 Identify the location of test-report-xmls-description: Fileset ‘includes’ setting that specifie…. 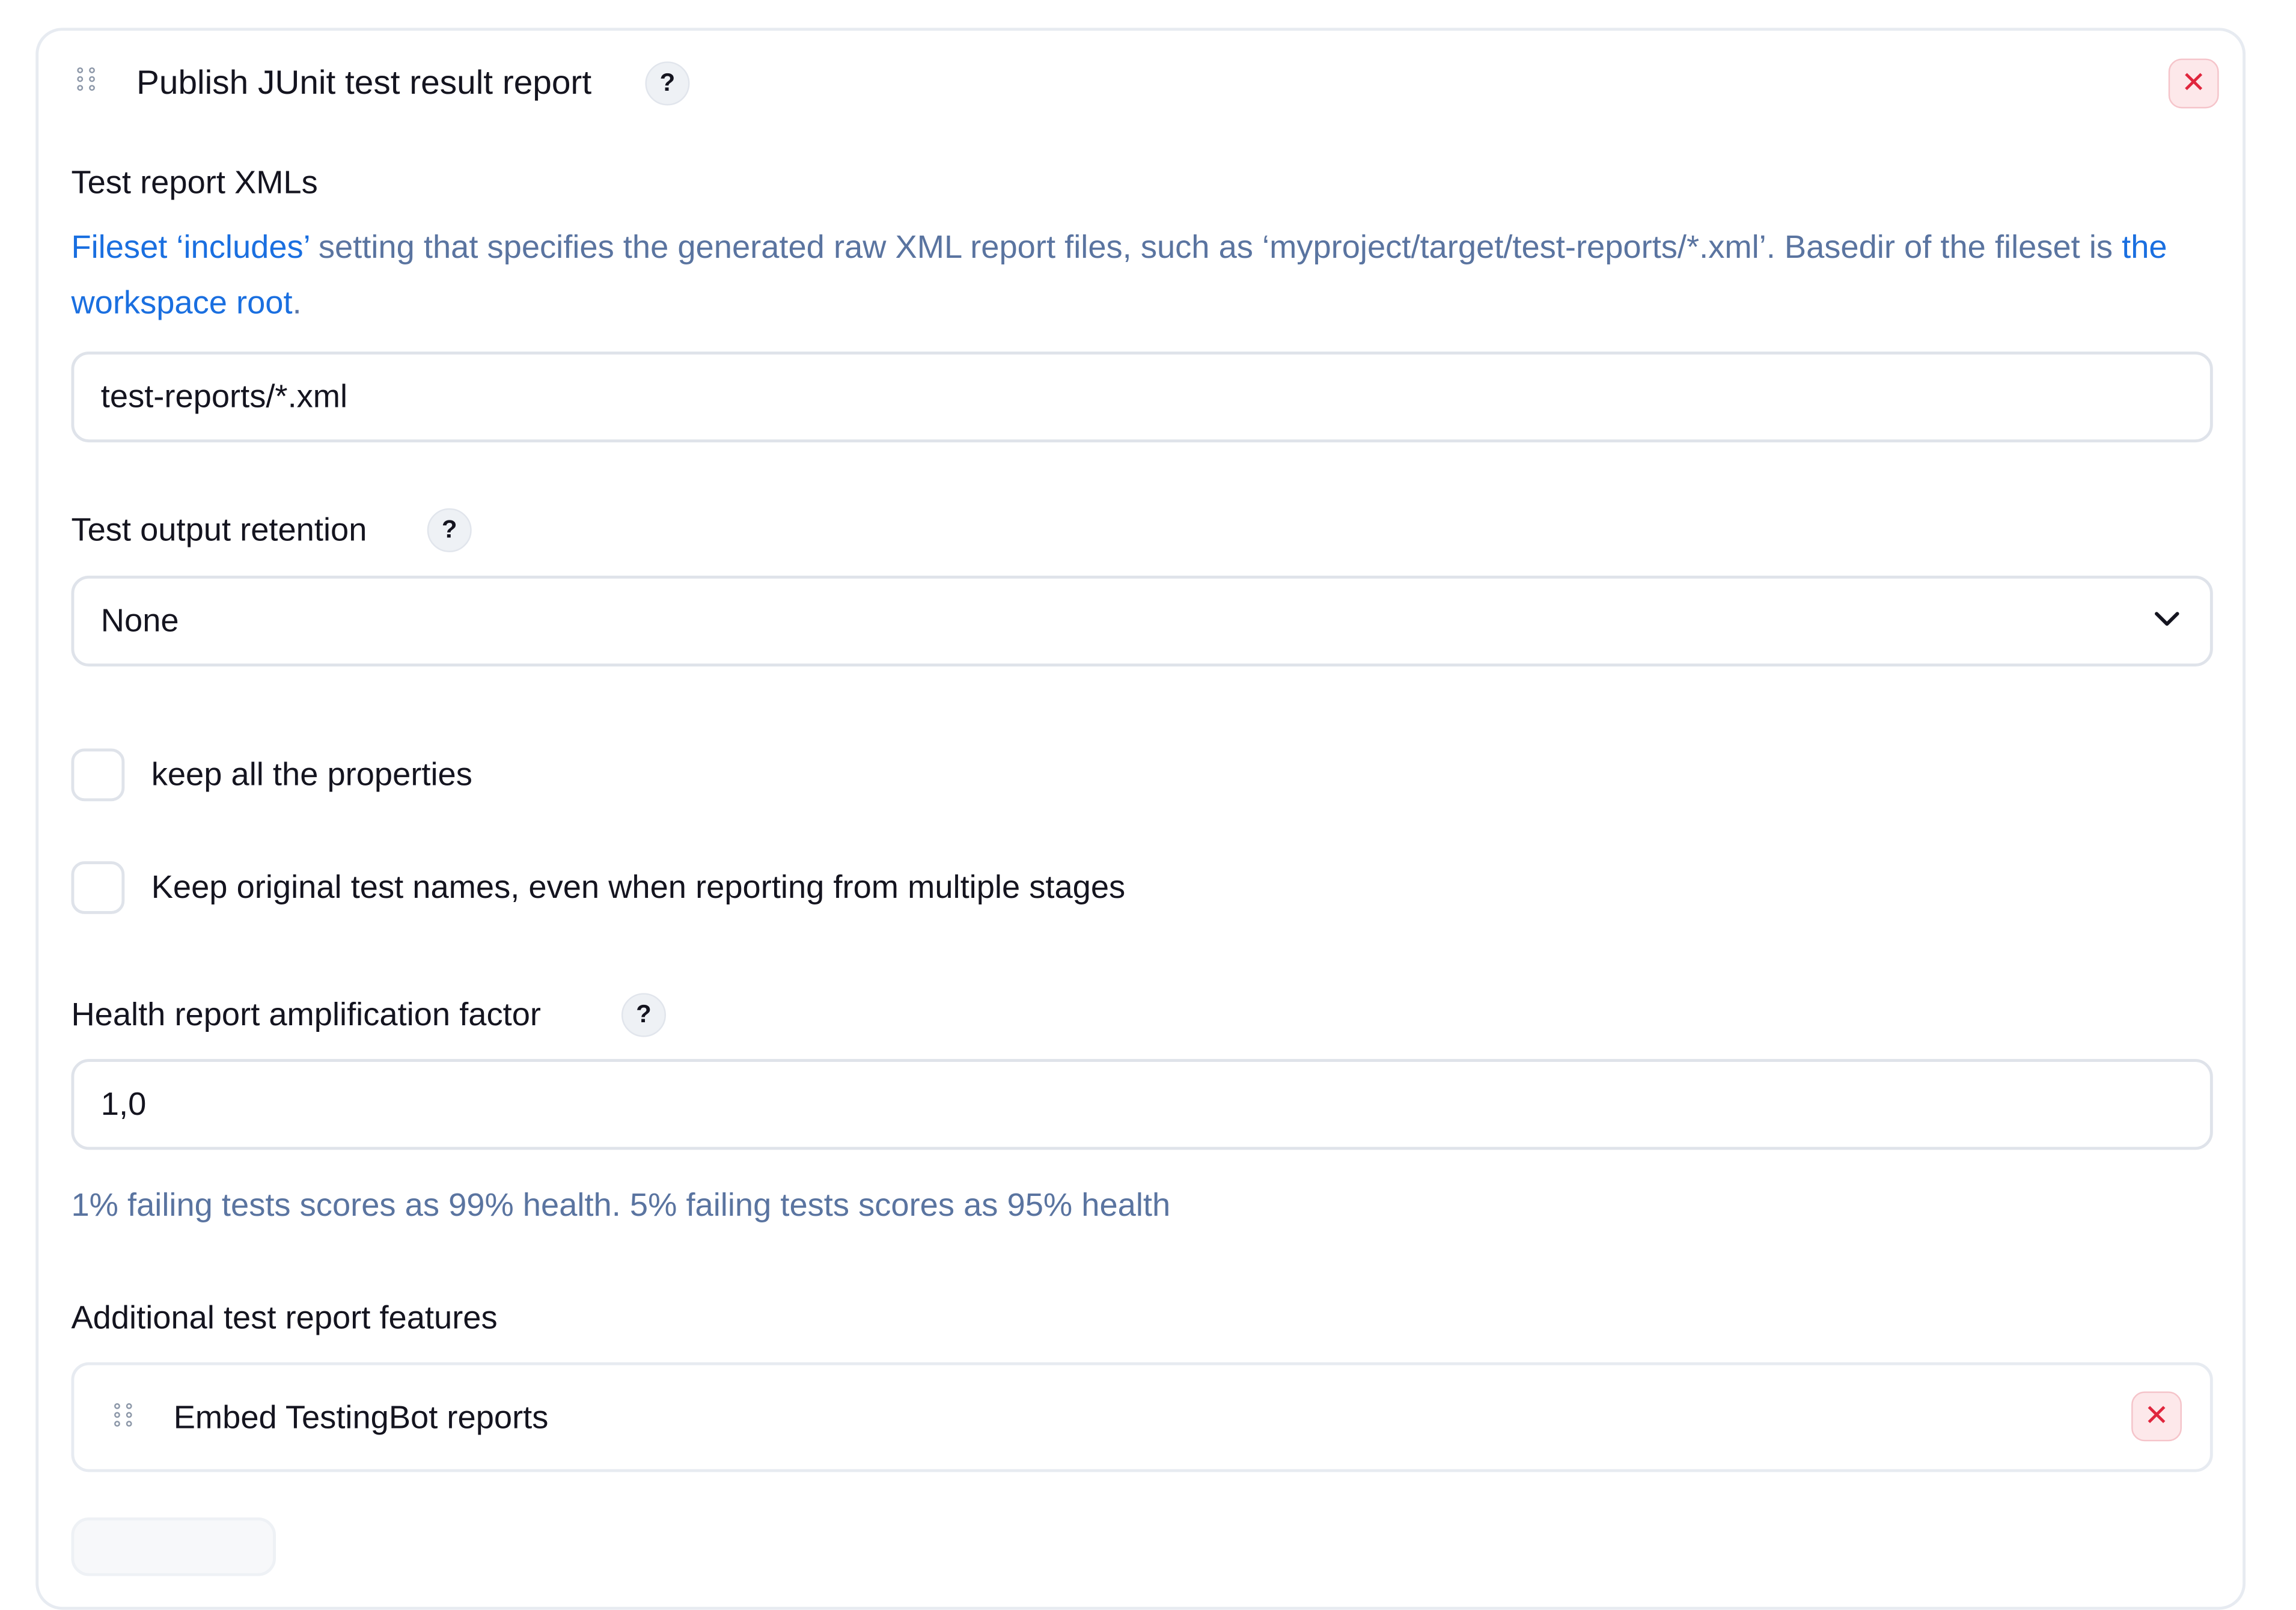
(1119, 274).